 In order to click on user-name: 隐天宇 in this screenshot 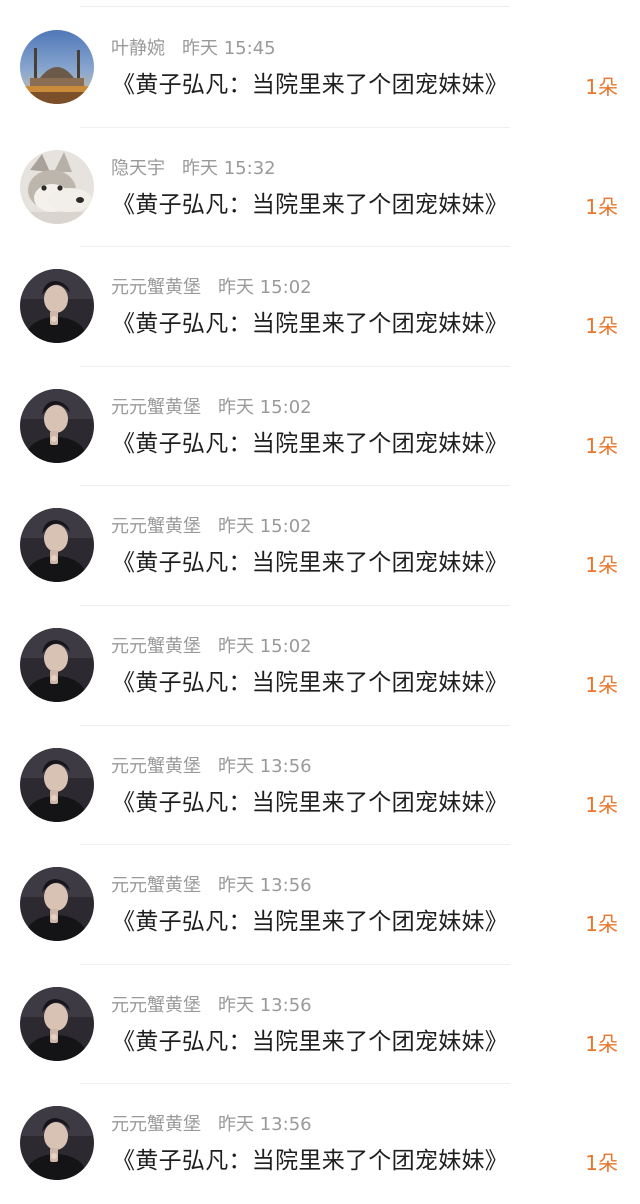, I will do `click(138, 168)`.